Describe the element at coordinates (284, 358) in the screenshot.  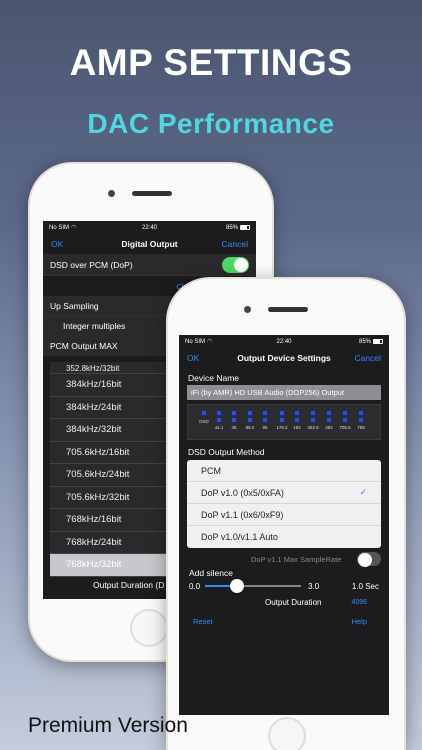
I see `nav-bar: OK Output Device Settings Cancel` at that location.